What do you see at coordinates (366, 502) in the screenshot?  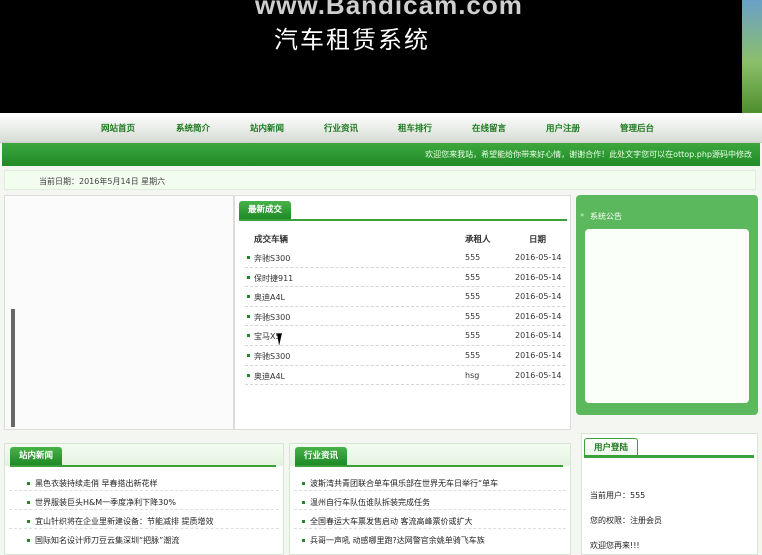 I see `news-link: 温州自行车队伍谁队拆装完成任务` at bounding box center [366, 502].